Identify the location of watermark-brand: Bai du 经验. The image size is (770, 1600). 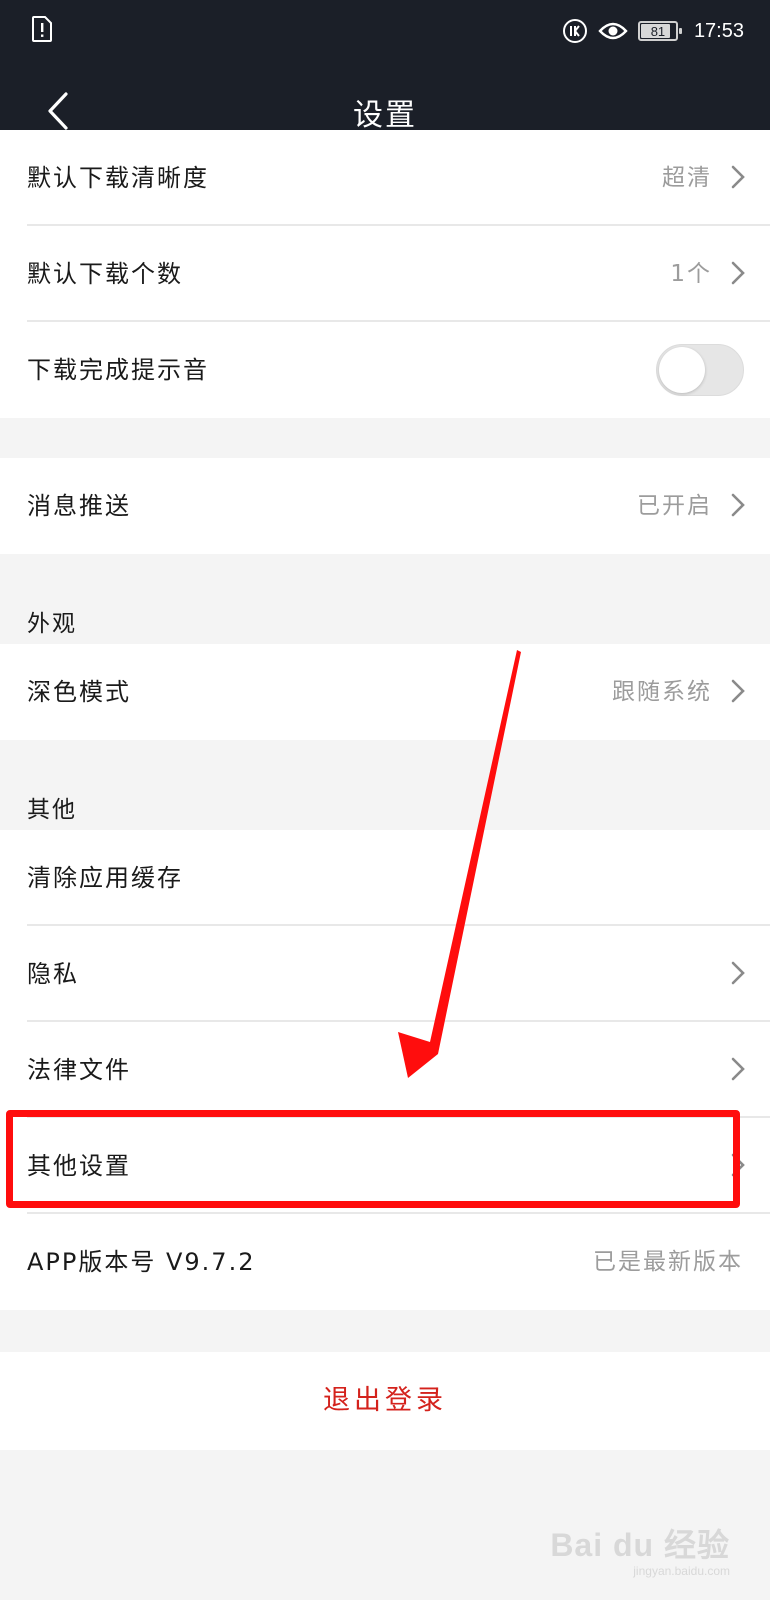
(640, 1545).